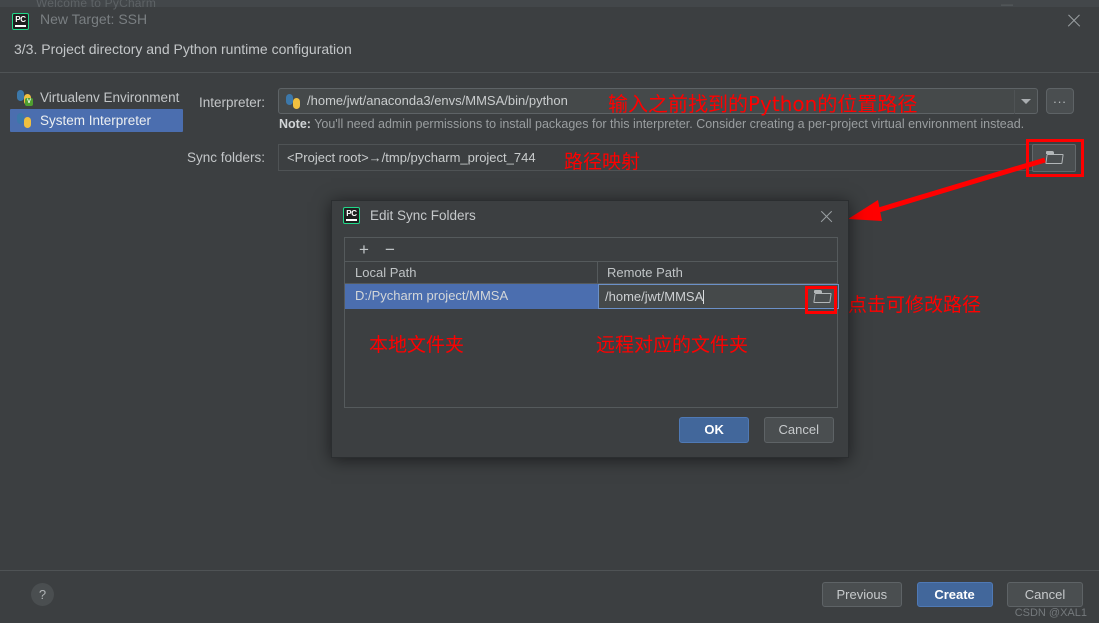 The width and height of the screenshot is (1099, 623). What do you see at coordinates (386, 272) in the screenshot?
I see `column-header-local-path: Local Path` at bounding box center [386, 272].